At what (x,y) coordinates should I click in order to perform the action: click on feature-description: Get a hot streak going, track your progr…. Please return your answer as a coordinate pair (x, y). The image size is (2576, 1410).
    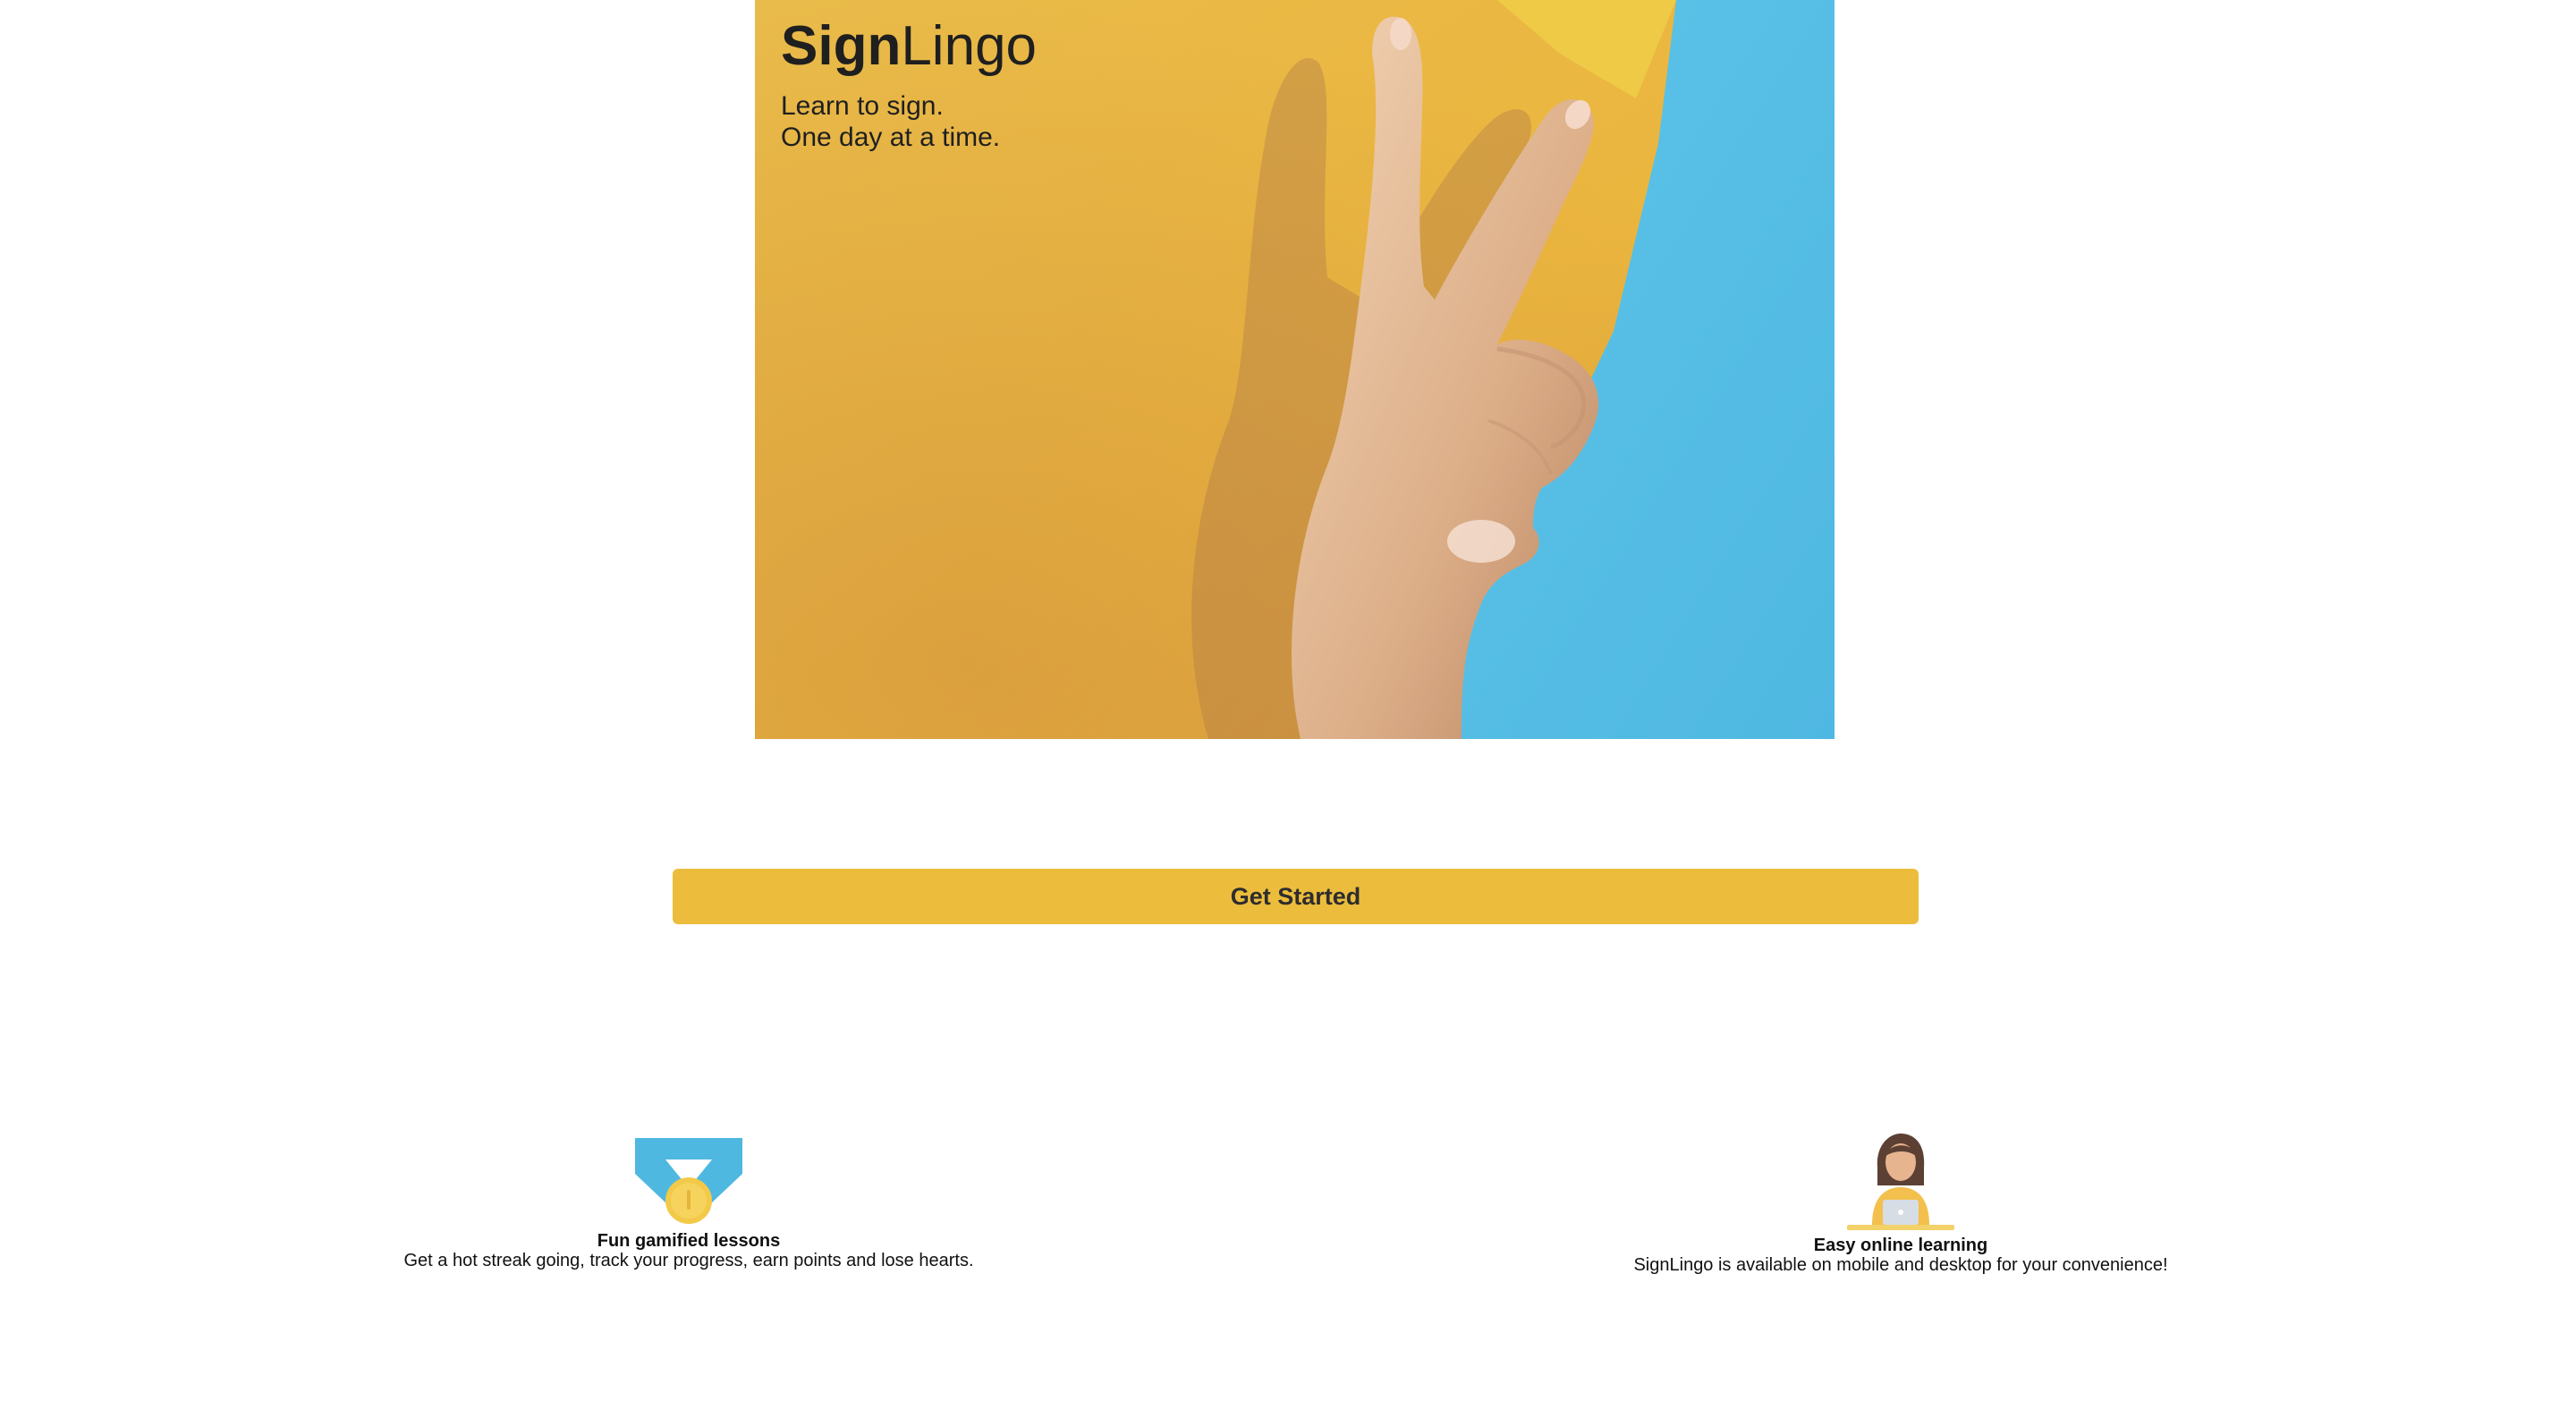
    Looking at the image, I should click on (688, 1260).